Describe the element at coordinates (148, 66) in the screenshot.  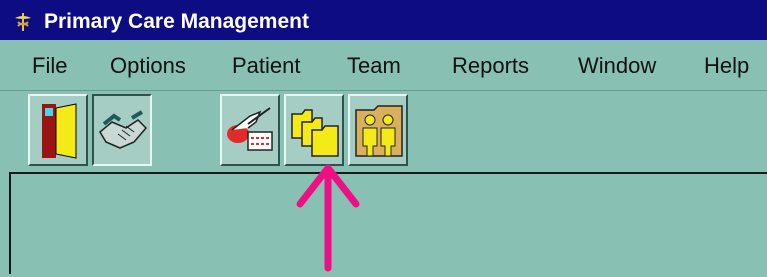
I see `menu-options: Options` at that location.